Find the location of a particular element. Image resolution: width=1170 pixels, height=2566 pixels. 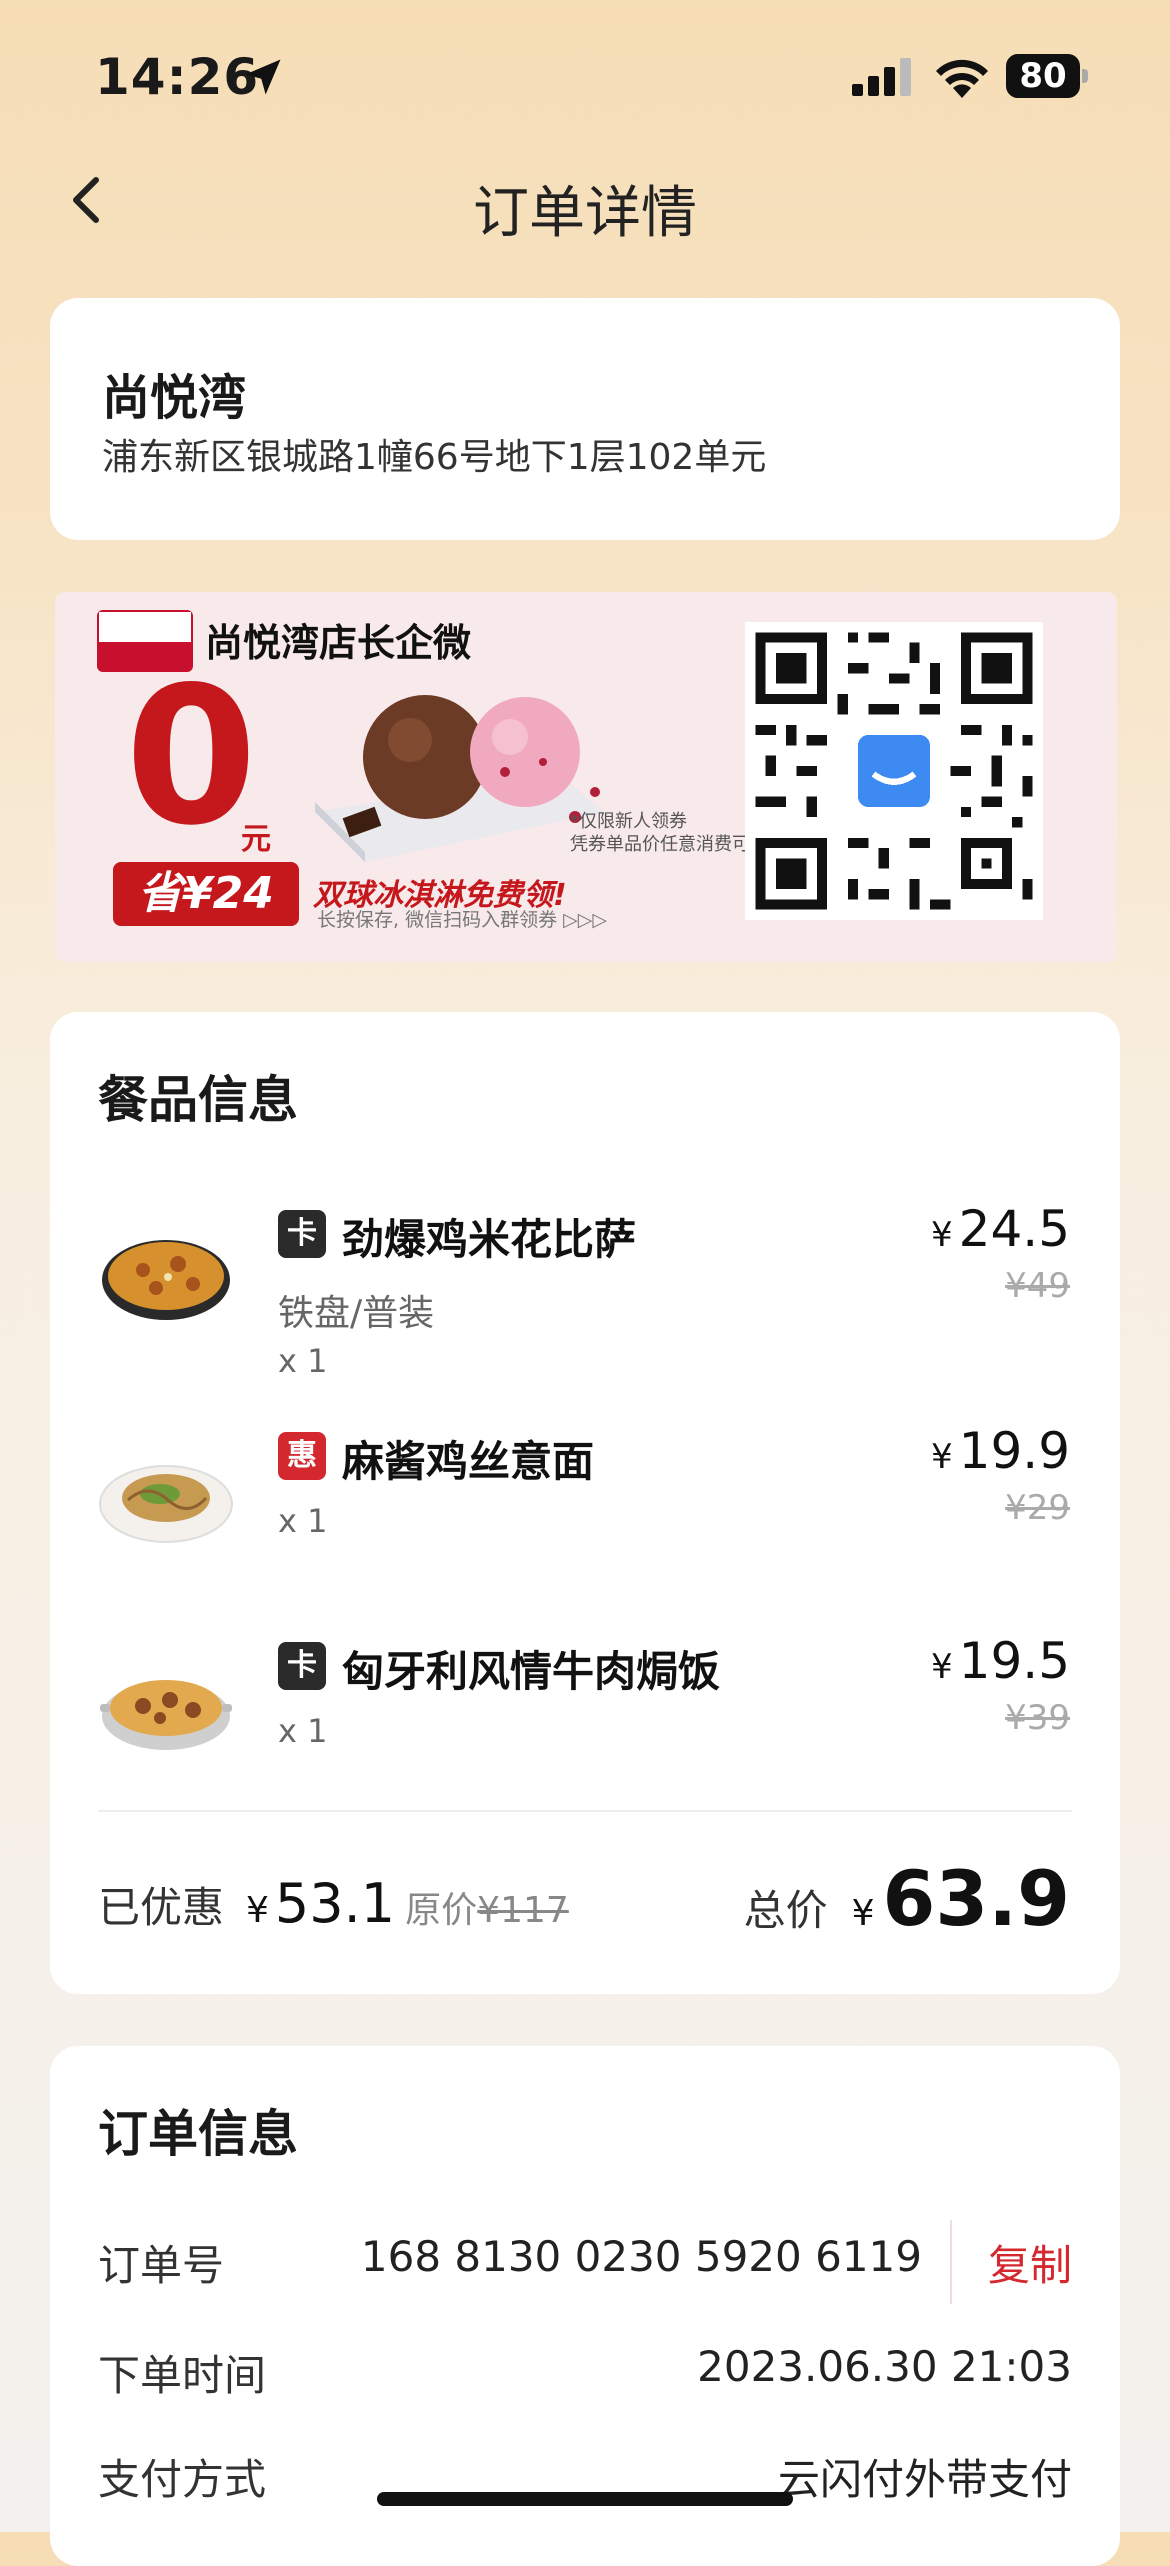

store-address: 浦东新区银城路1幢66号地下1层102单元 is located at coordinates (434, 457).